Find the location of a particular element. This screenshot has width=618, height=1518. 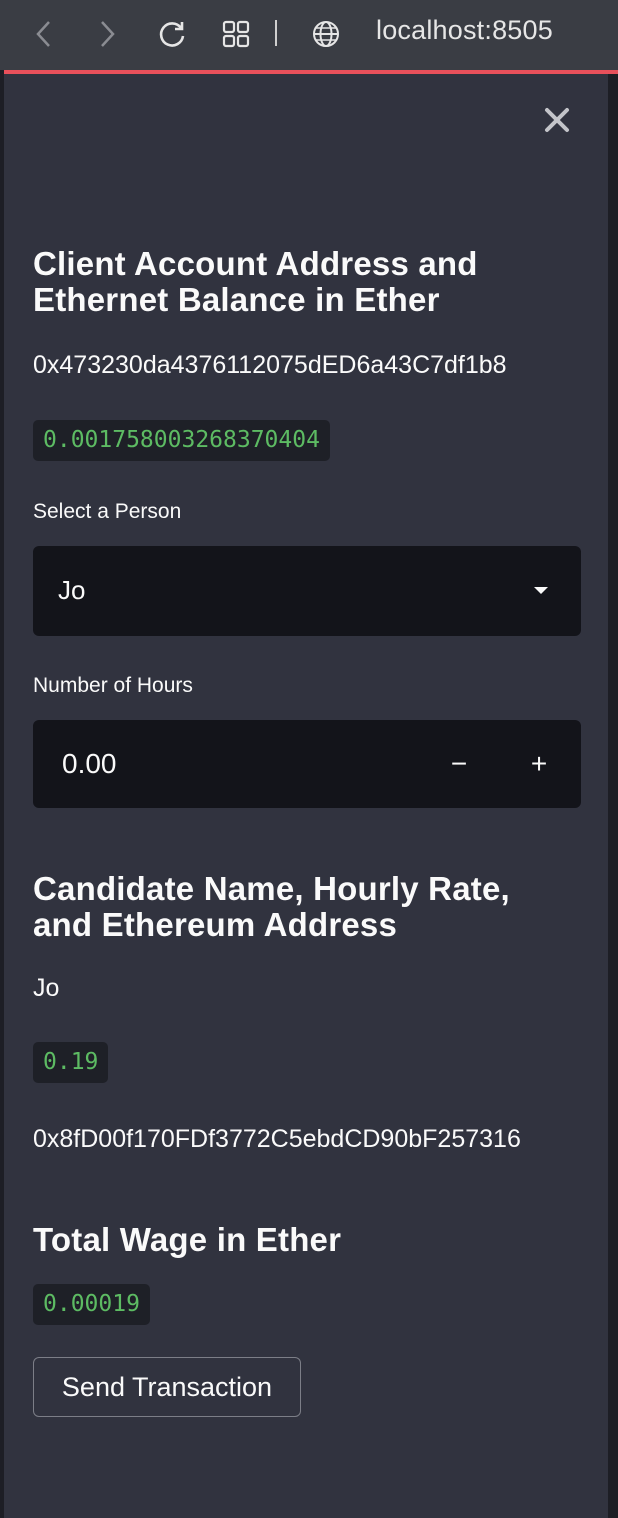

browser-toolbar: localhost:8505 is located at coordinates (309, 35).